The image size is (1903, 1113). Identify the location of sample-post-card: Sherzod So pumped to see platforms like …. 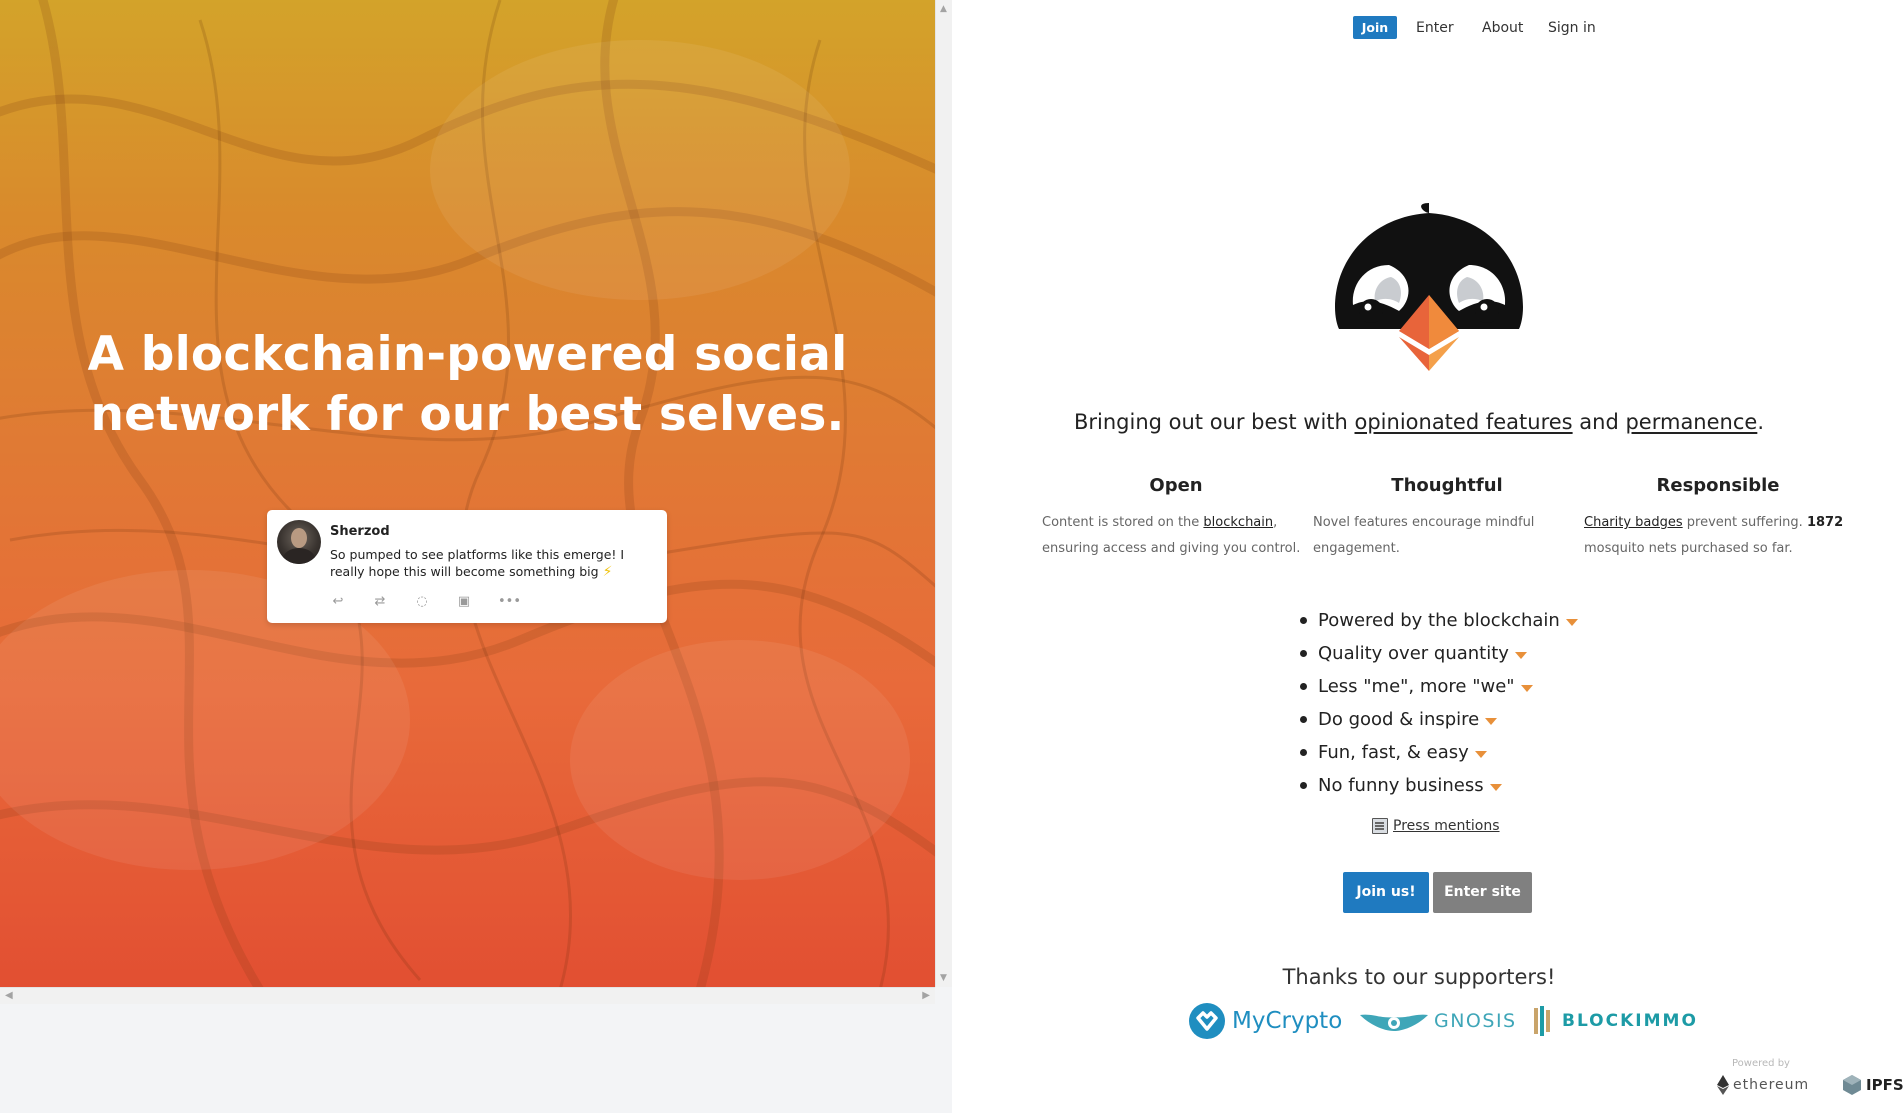
(467, 566).